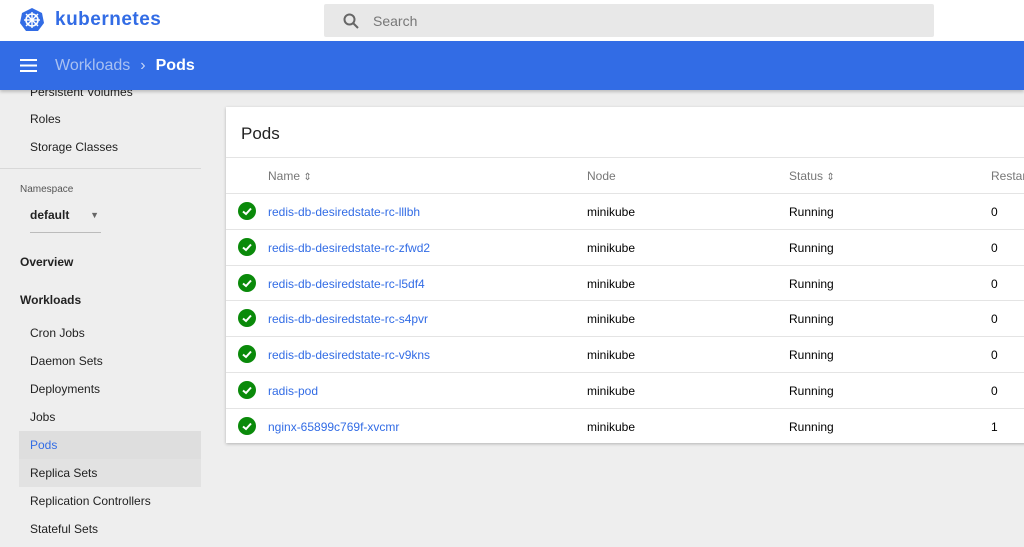 The height and width of the screenshot is (547, 1024). I want to click on column-status: Status ⇕, so click(812, 176).